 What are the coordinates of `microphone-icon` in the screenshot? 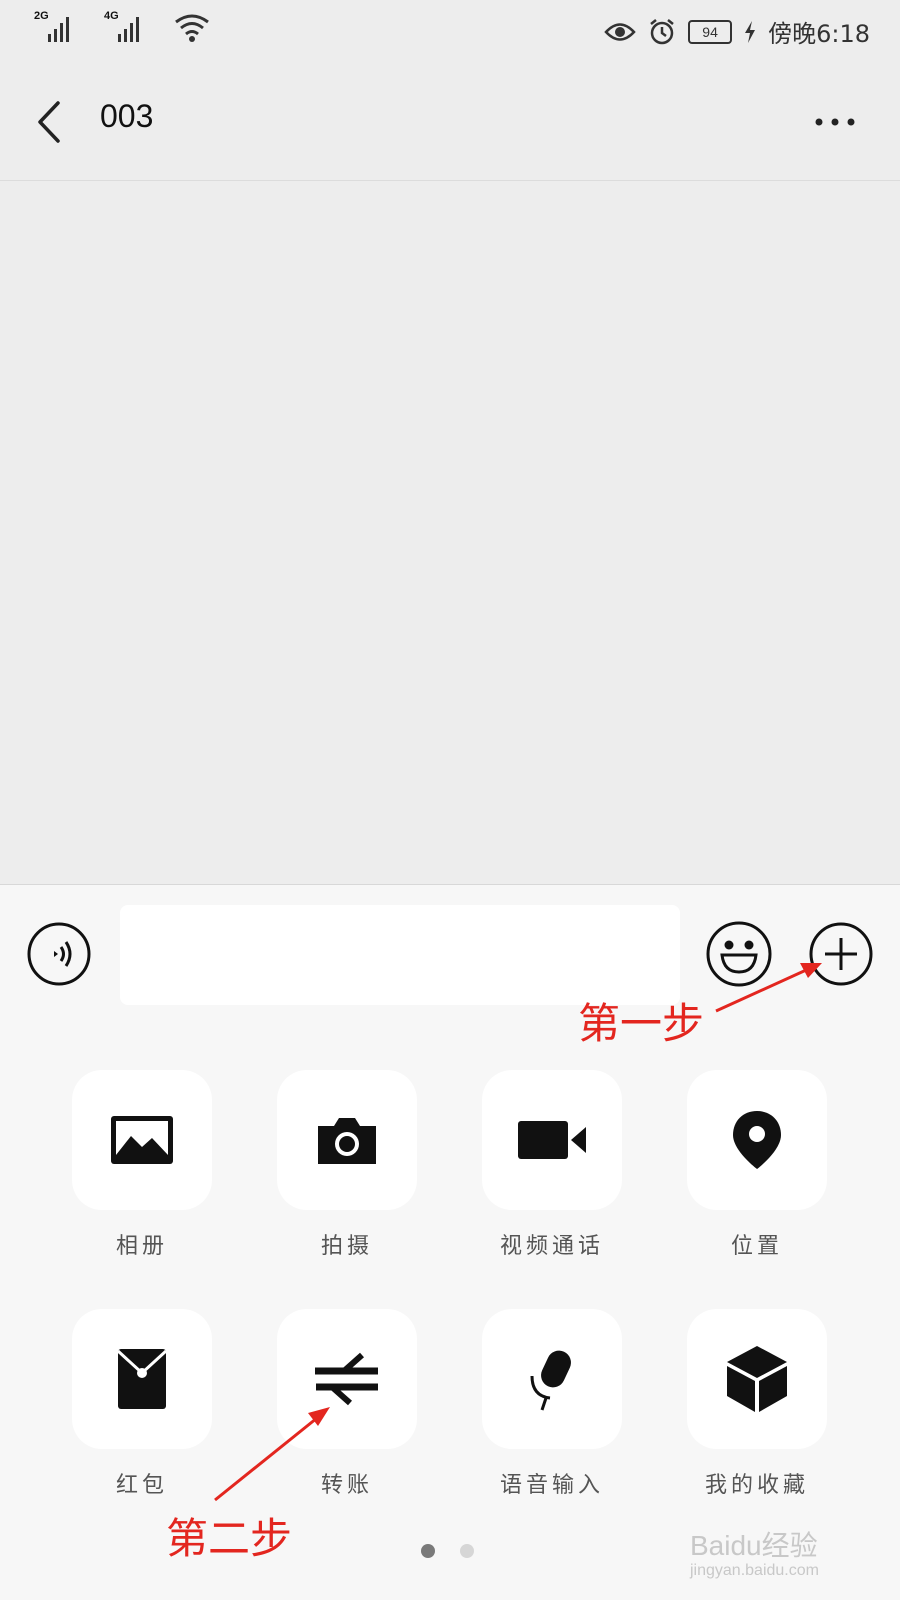 It's located at (550, 1380).